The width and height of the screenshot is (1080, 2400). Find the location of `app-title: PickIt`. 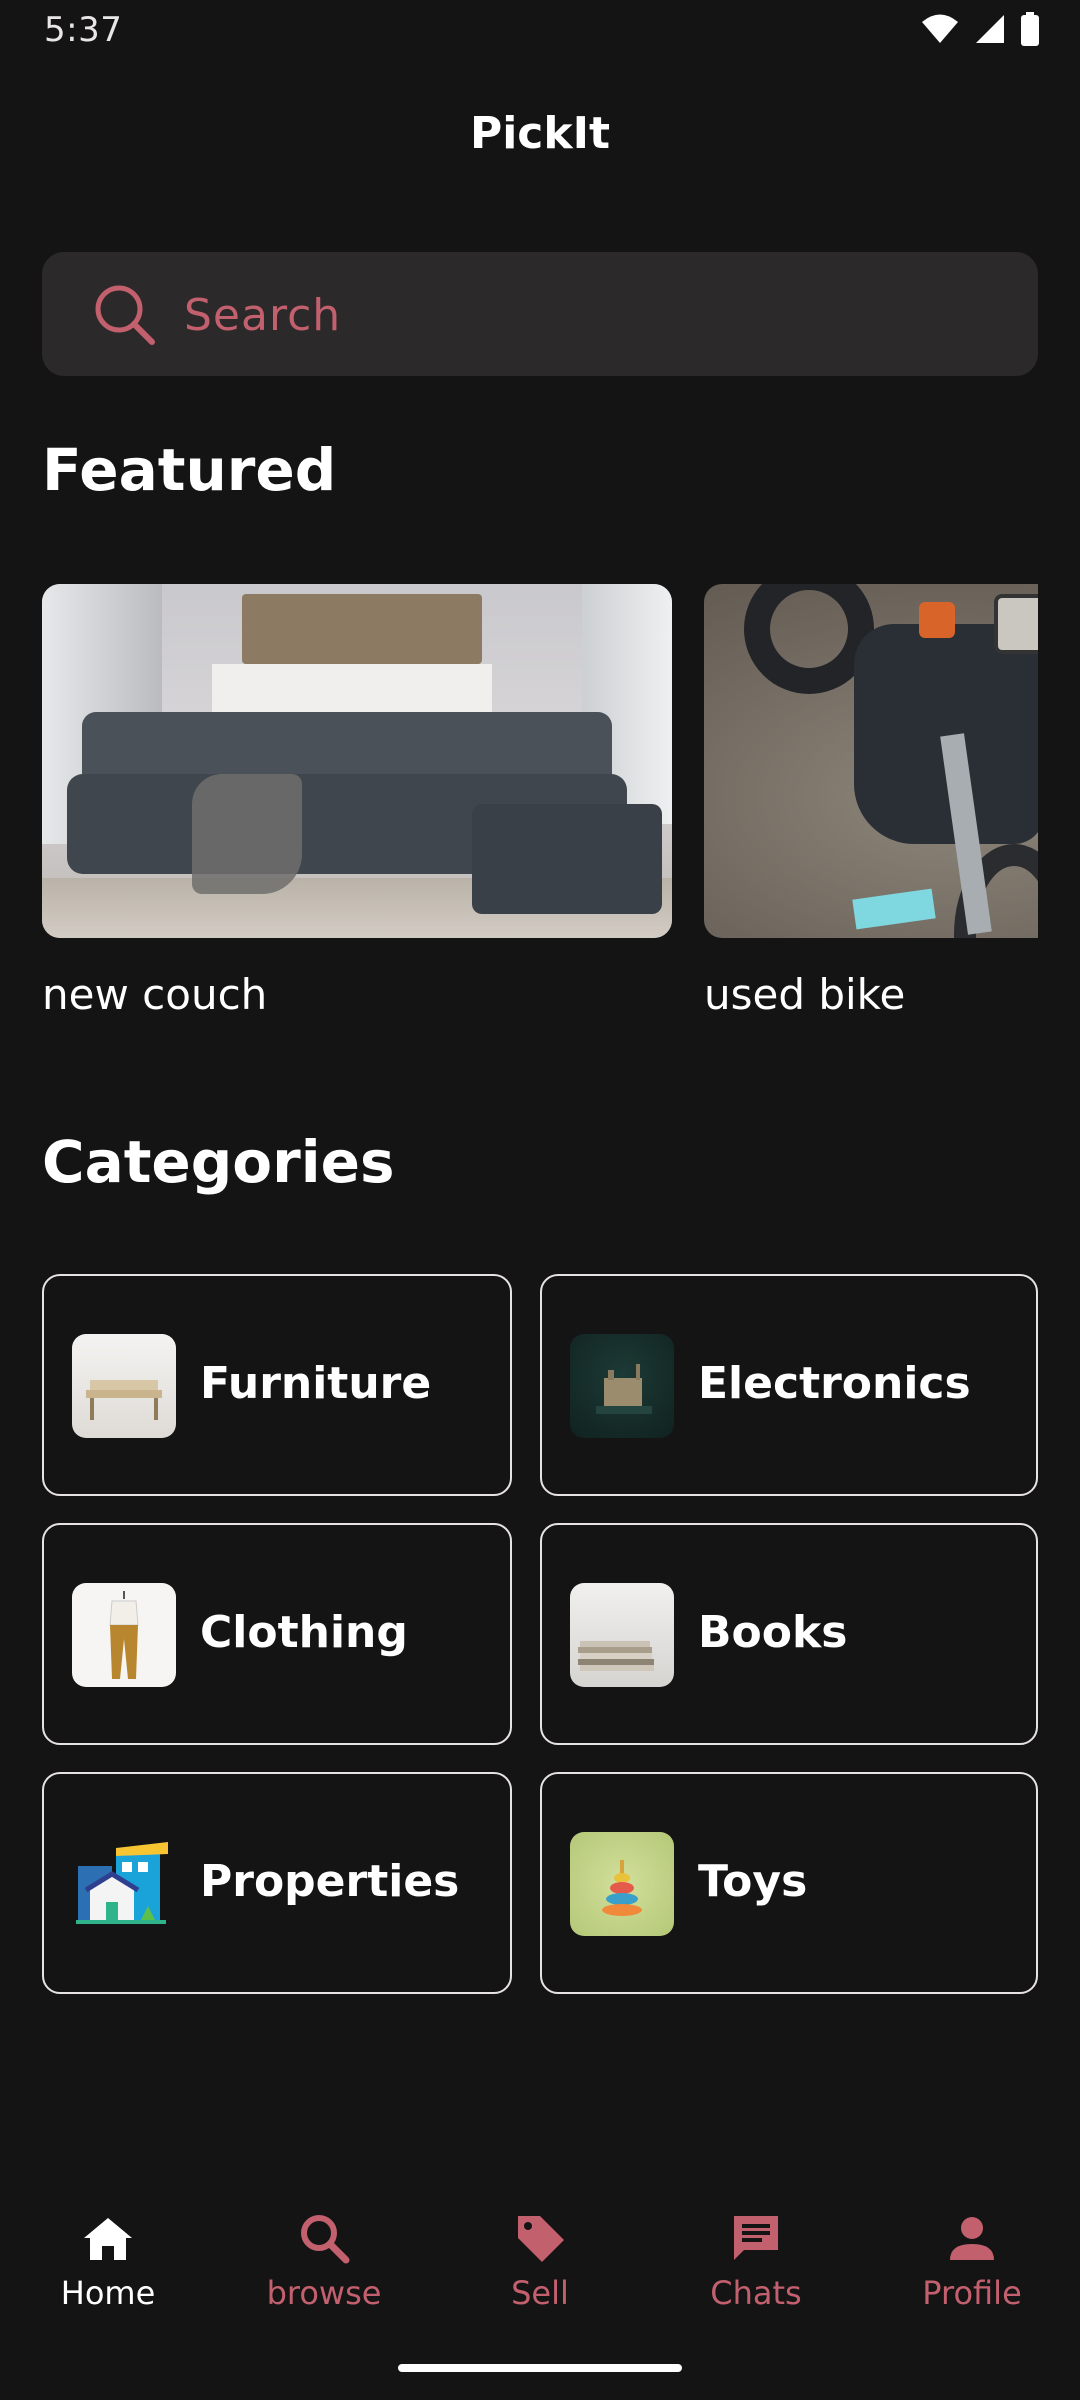

app-title: PickIt is located at coordinates (540, 133).